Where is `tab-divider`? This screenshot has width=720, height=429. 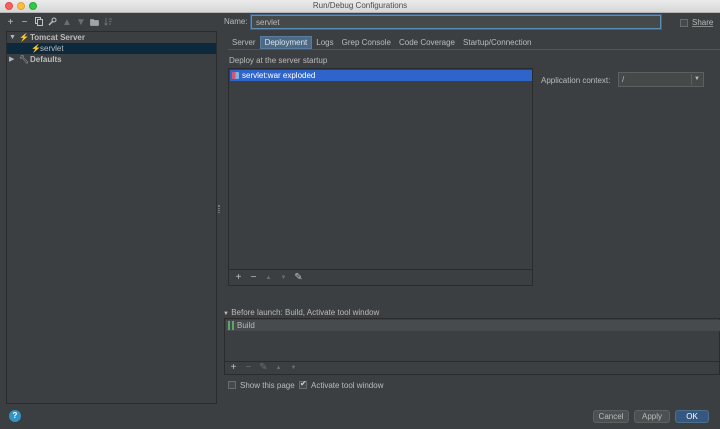 tab-divider is located at coordinates (474, 49).